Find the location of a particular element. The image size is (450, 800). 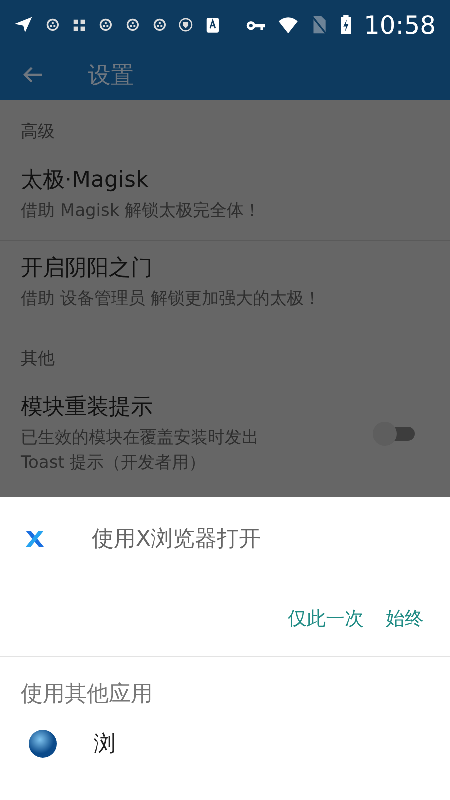

app-name: 使用X浏览器打开 is located at coordinates (177, 540).